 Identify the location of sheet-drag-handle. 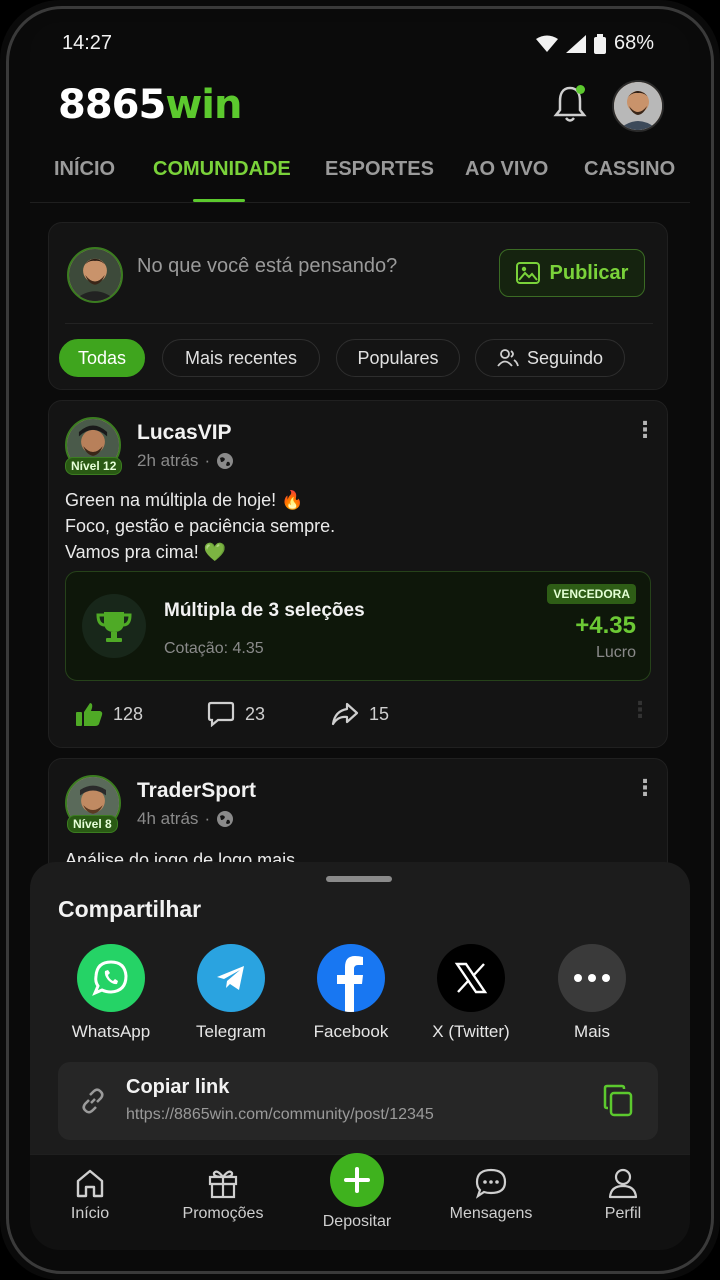
(359, 879).